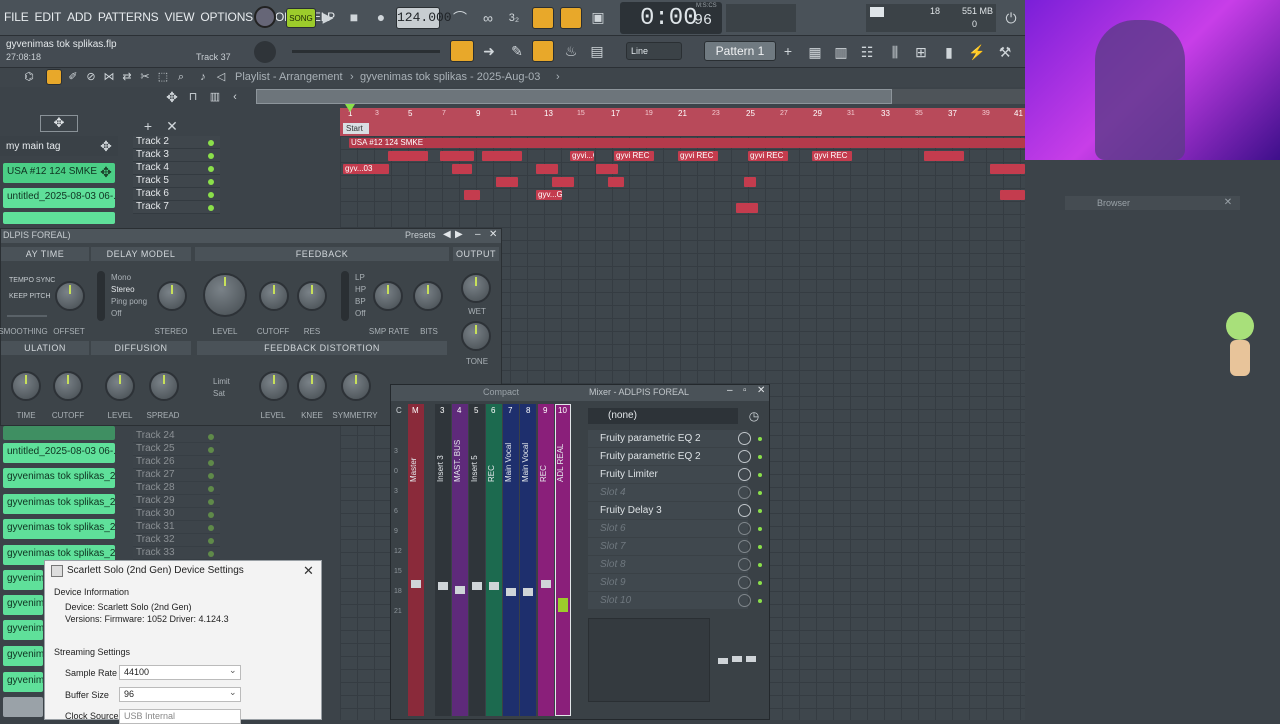 This screenshot has height=724, width=1280. What do you see at coordinates (598, 17) in the screenshot?
I see `typing-keyboard-icon: ▣` at bounding box center [598, 17].